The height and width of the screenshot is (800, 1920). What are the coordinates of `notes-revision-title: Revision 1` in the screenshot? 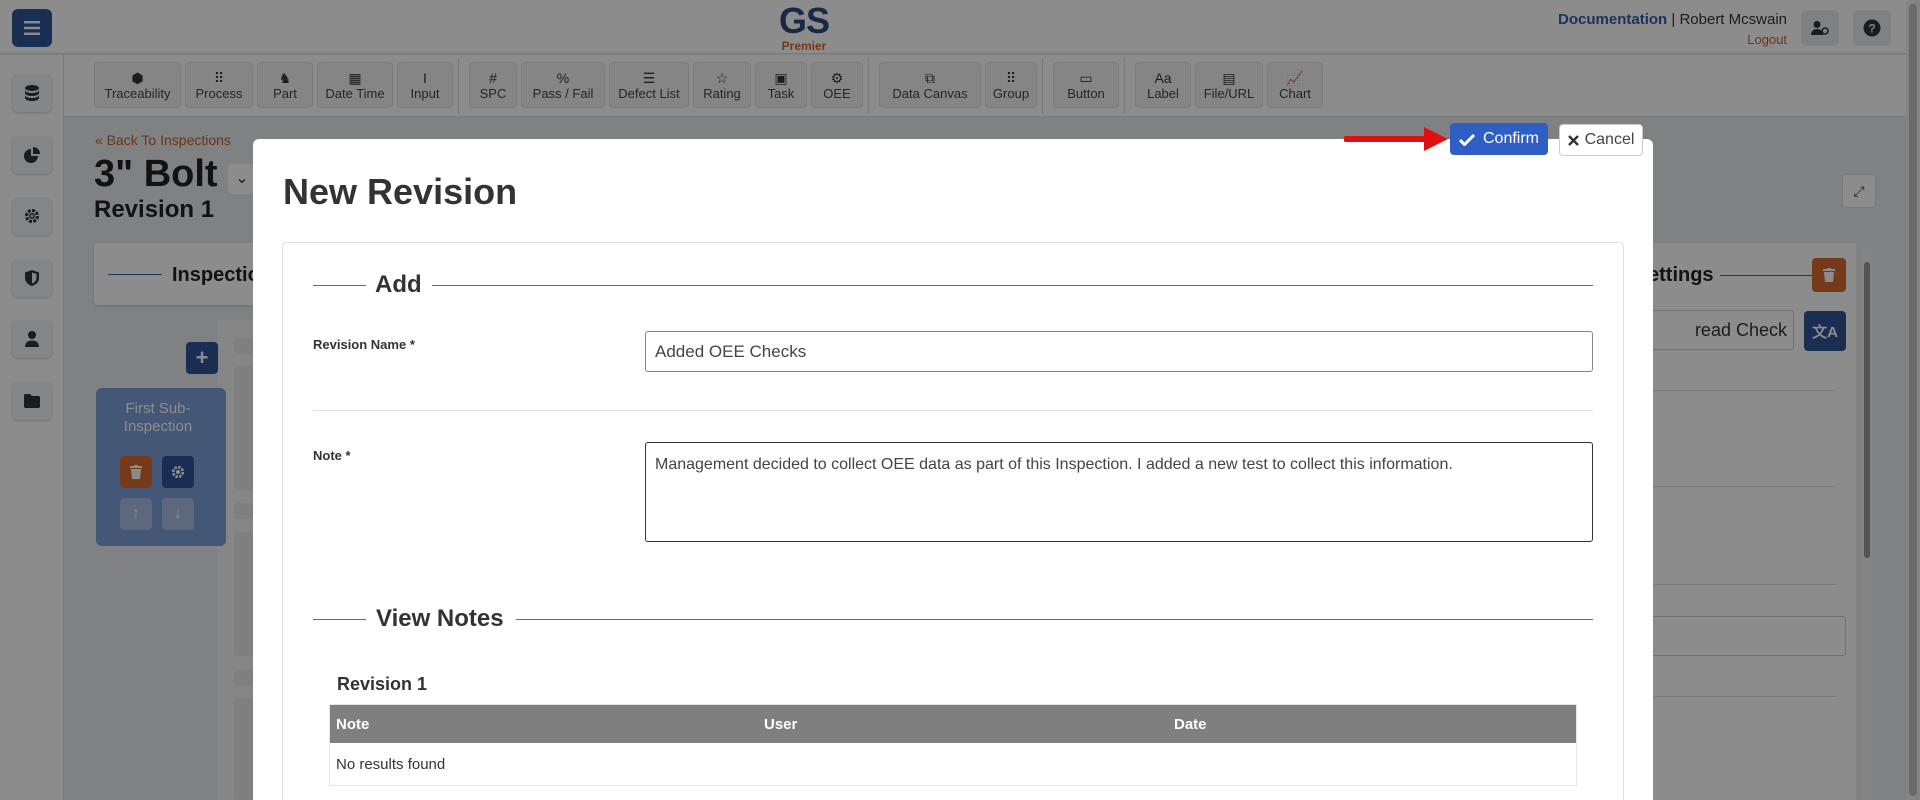 It's located at (382, 684).